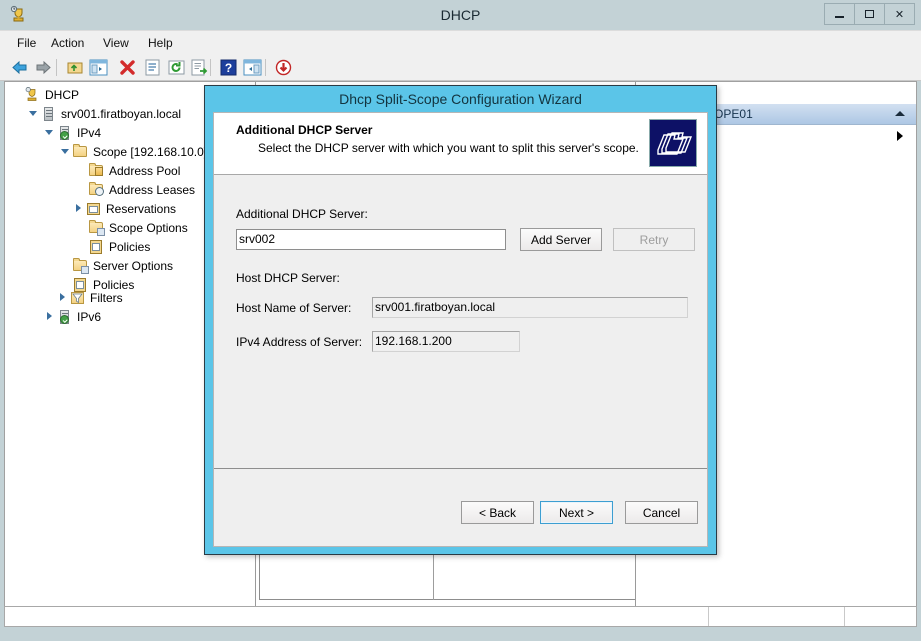  I want to click on scope-options-icon, so click(96, 227).